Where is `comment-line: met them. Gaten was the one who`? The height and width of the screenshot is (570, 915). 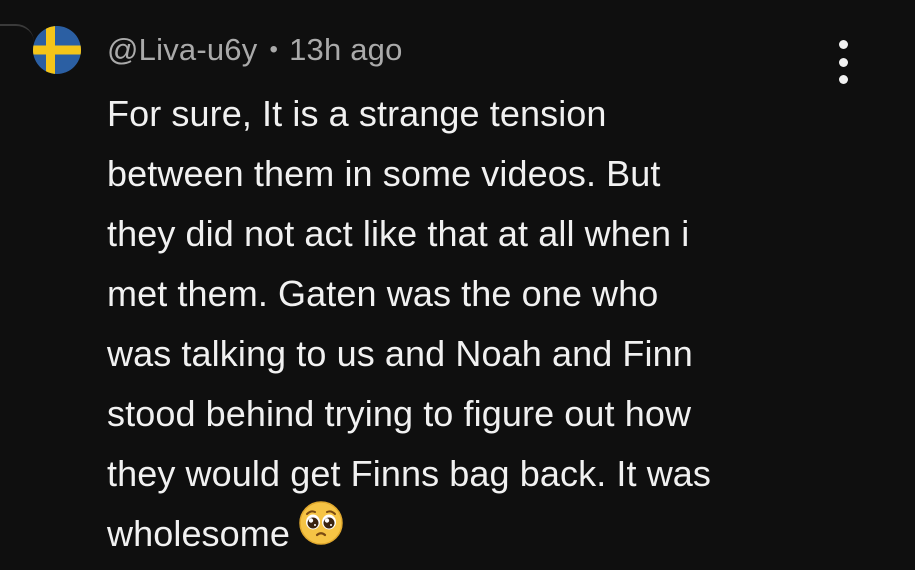 comment-line: met them. Gaten was the one who is located at coordinates (383, 293).